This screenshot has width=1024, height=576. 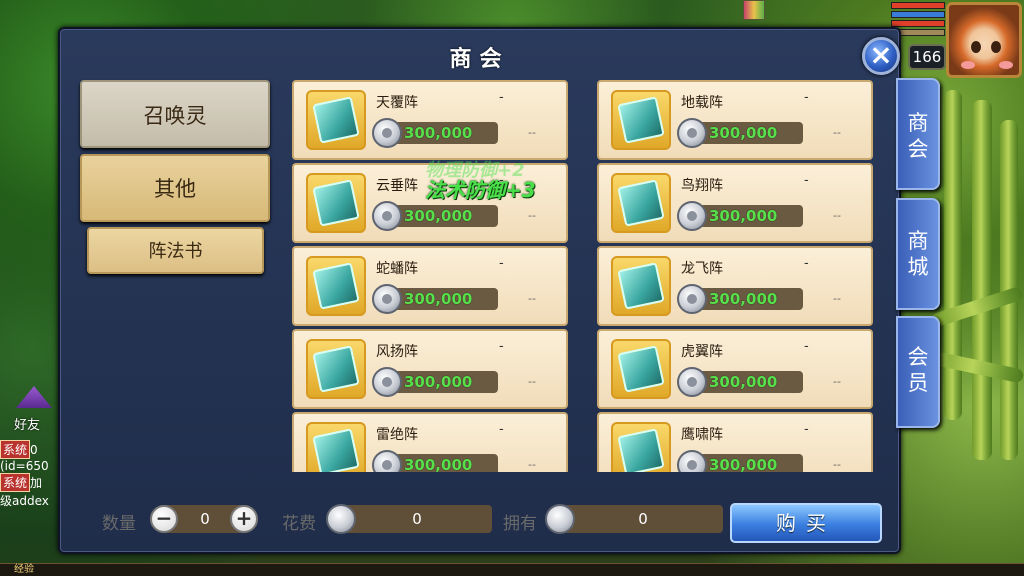 I want to click on floating-bonus-text: 法术防御+3, so click(x=480, y=190).